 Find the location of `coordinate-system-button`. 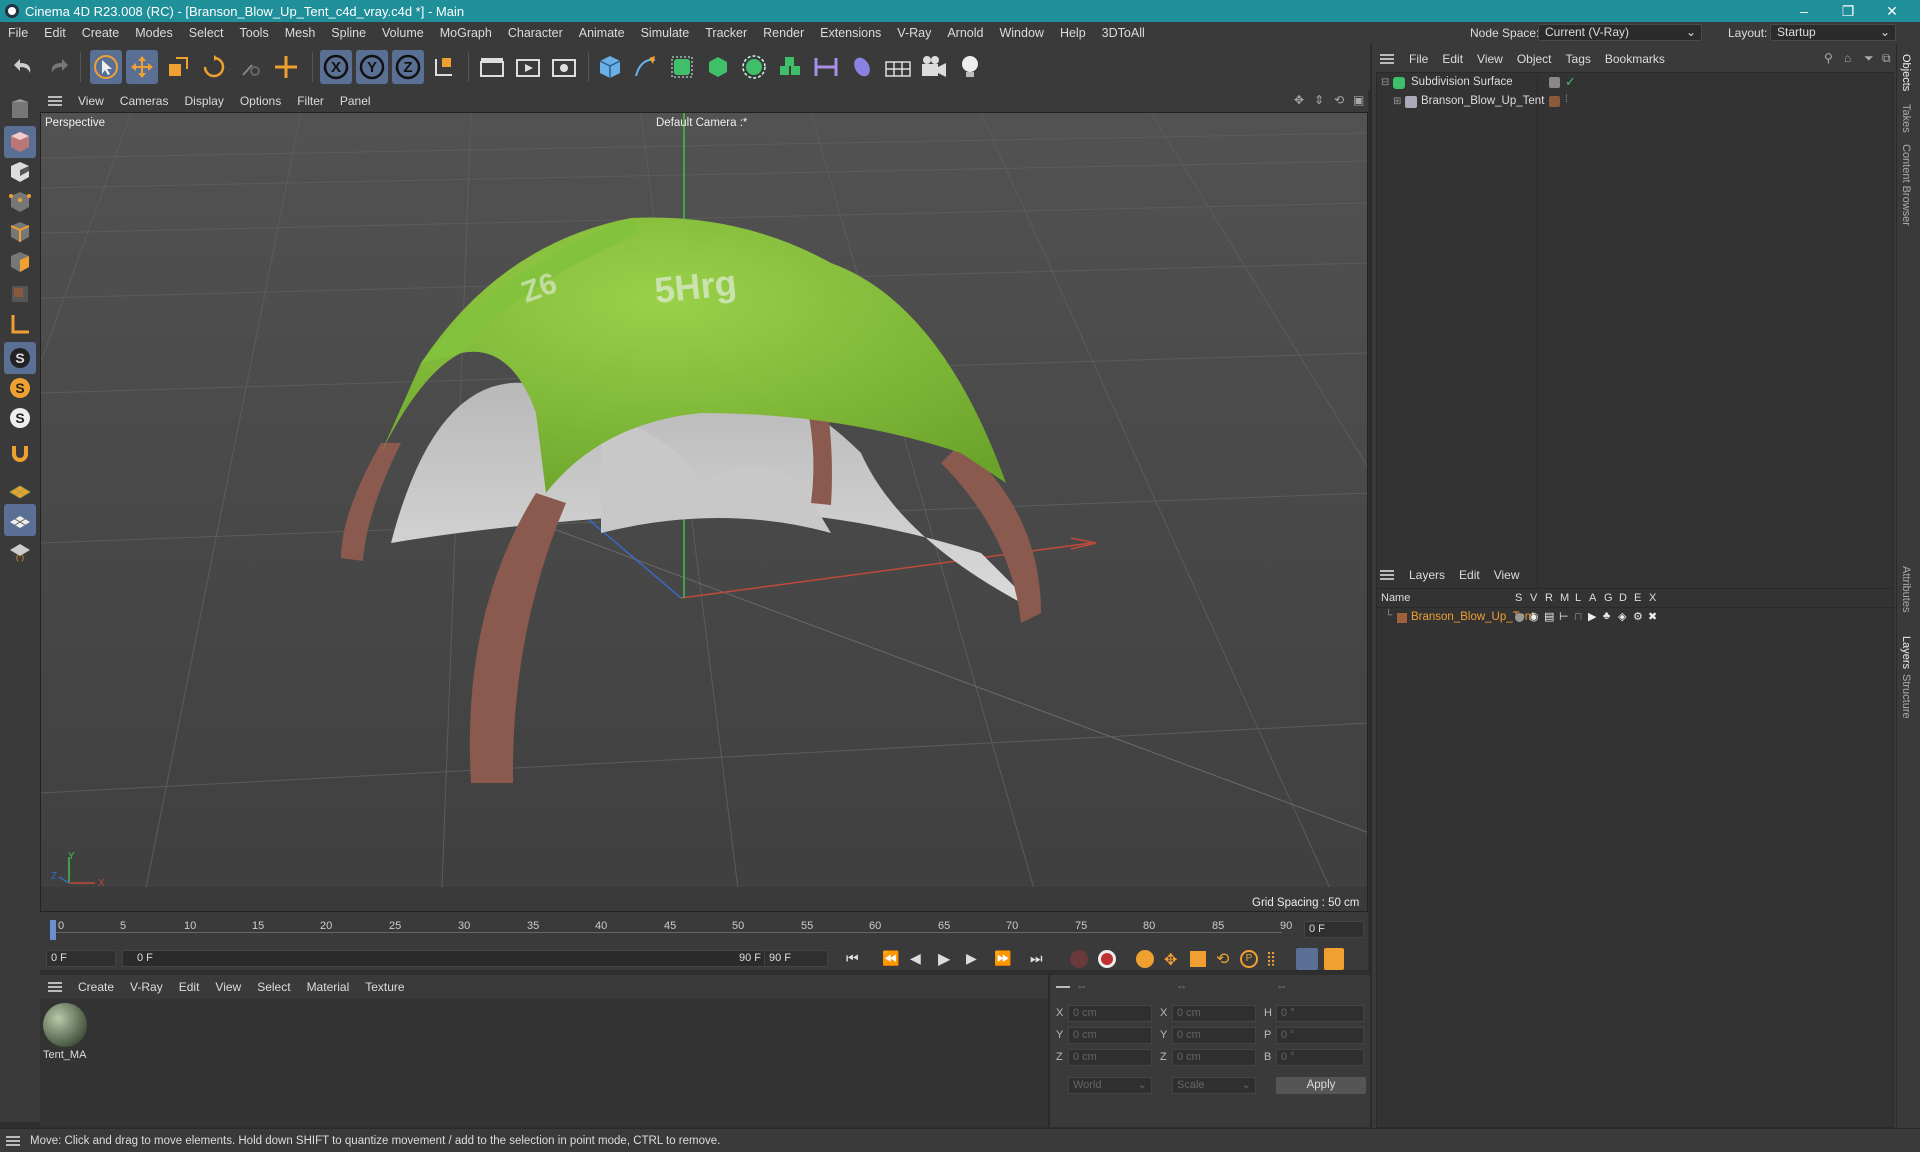

coordinate-system-button is located at coordinates (444, 67).